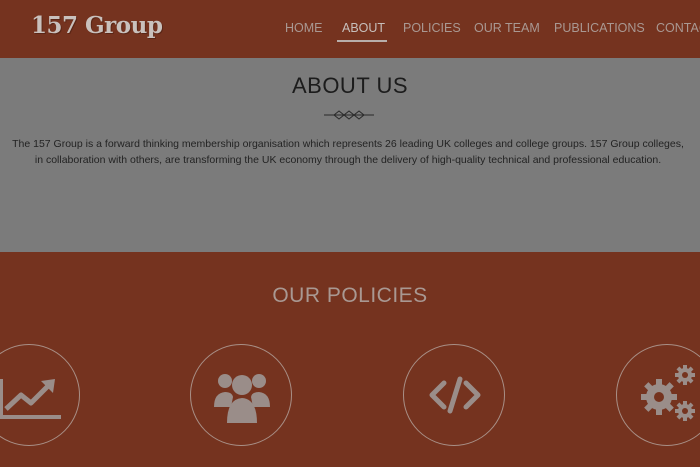 This screenshot has width=700, height=467. Describe the element at coordinates (599, 28) in the screenshot. I see `nav-publications: PUBLICATIONS` at that location.